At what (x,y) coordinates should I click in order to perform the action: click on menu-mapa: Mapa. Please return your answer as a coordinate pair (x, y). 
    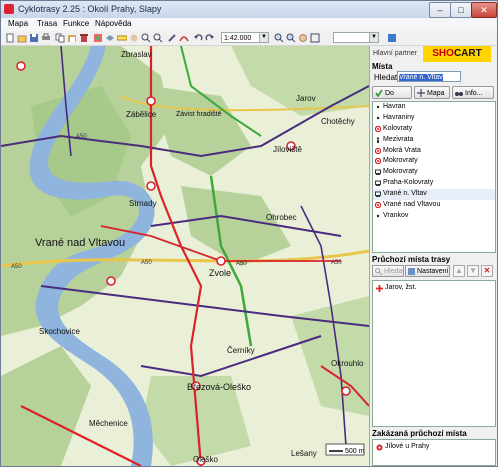
    Looking at the image, I should click on (18, 23).